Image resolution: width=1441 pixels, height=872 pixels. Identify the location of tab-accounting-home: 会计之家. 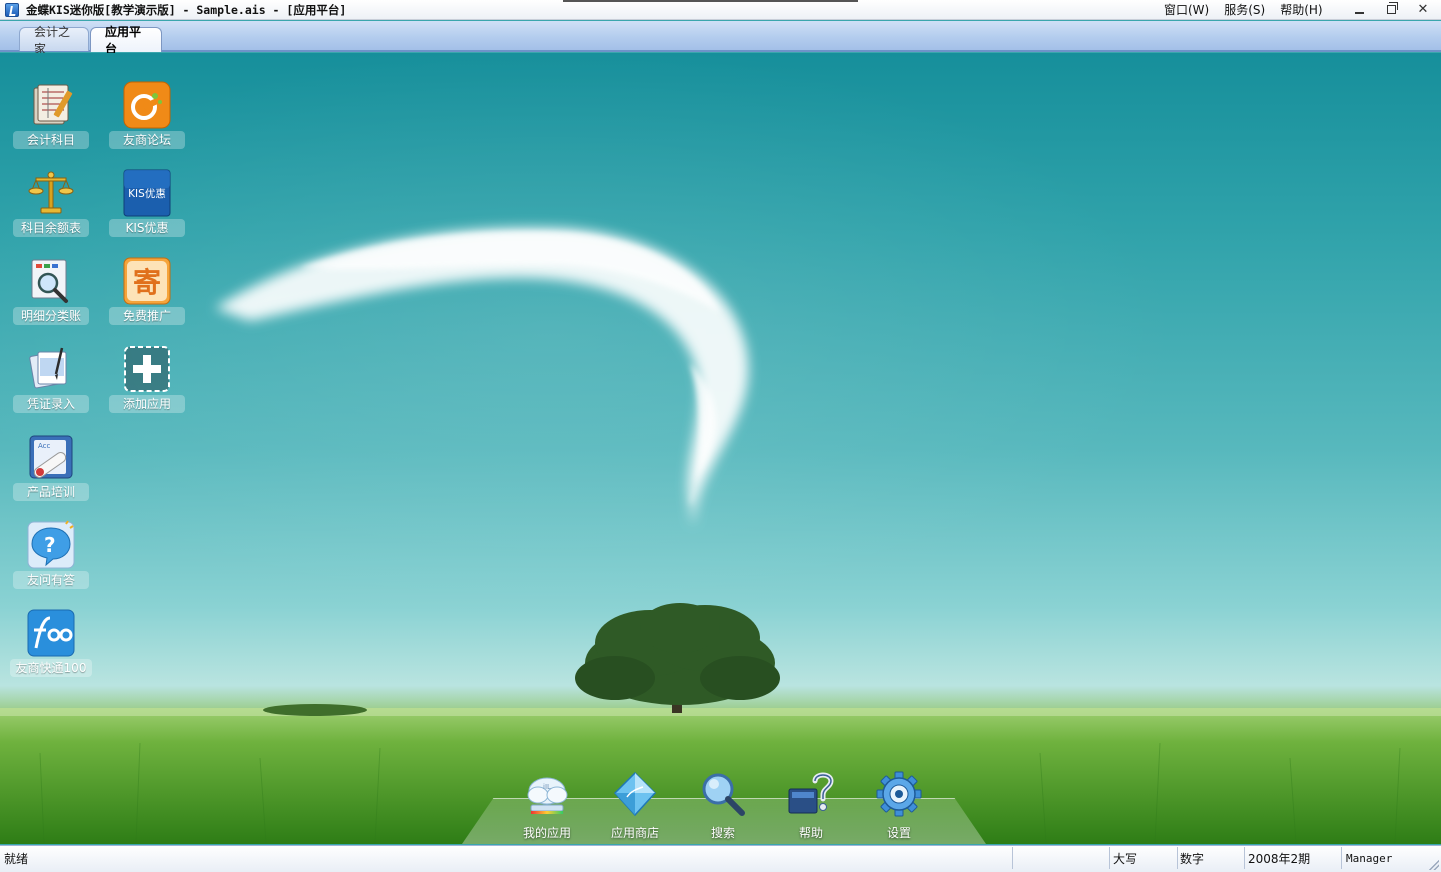
(54, 40).